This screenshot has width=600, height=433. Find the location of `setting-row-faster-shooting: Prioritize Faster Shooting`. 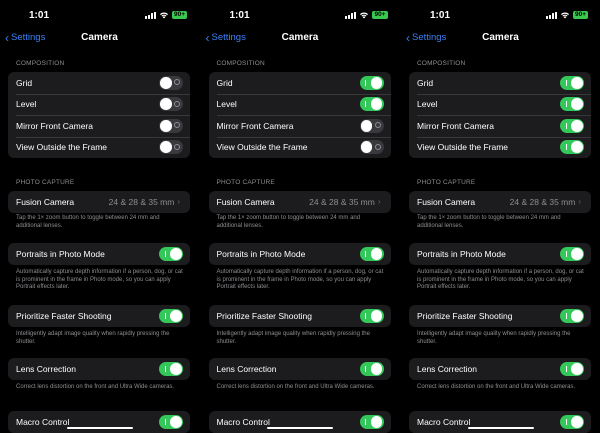

setting-row-faster-shooting: Prioritize Faster Shooting is located at coordinates (300, 316).